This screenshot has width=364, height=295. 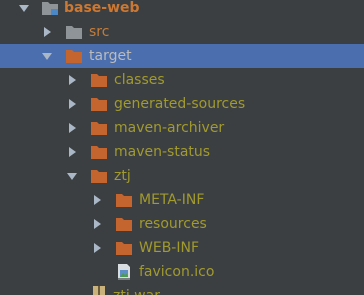 What do you see at coordinates (182, 176) in the screenshot?
I see `tree-node-ztj: ztj` at bounding box center [182, 176].